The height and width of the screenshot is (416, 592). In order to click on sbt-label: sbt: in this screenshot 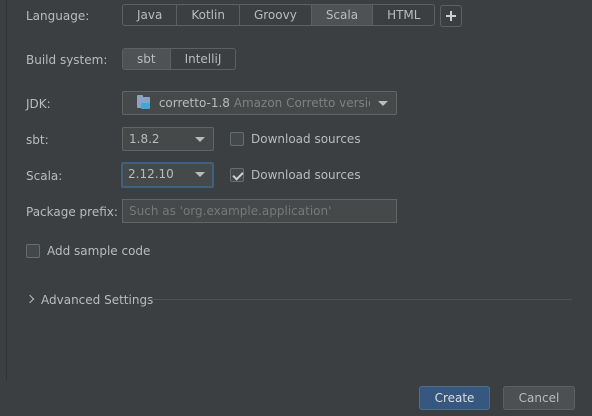, I will do `click(37, 140)`.